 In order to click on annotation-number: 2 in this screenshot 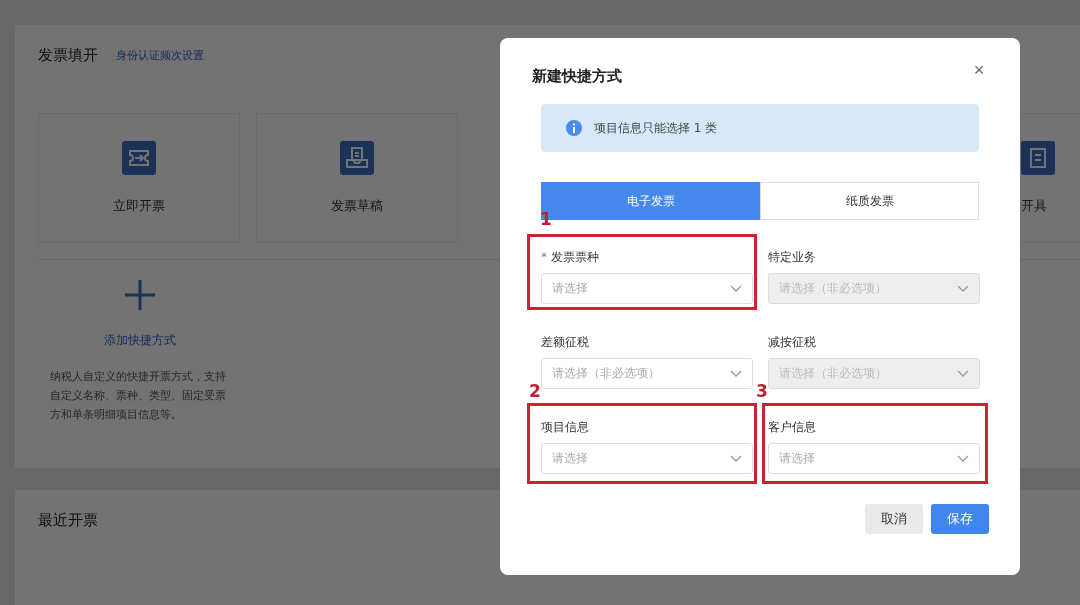, I will do `click(535, 391)`.